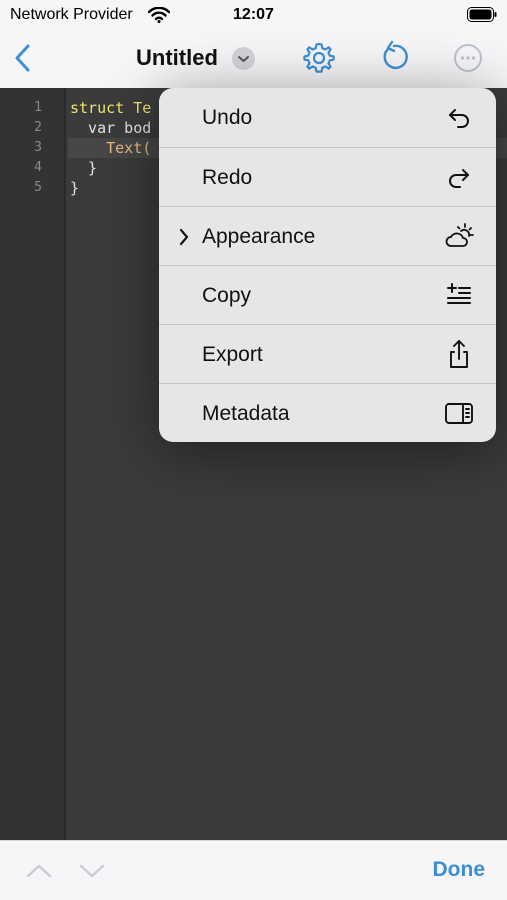  What do you see at coordinates (227, 177) in the screenshot?
I see `menu-item-label: Redo` at bounding box center [227, 177].